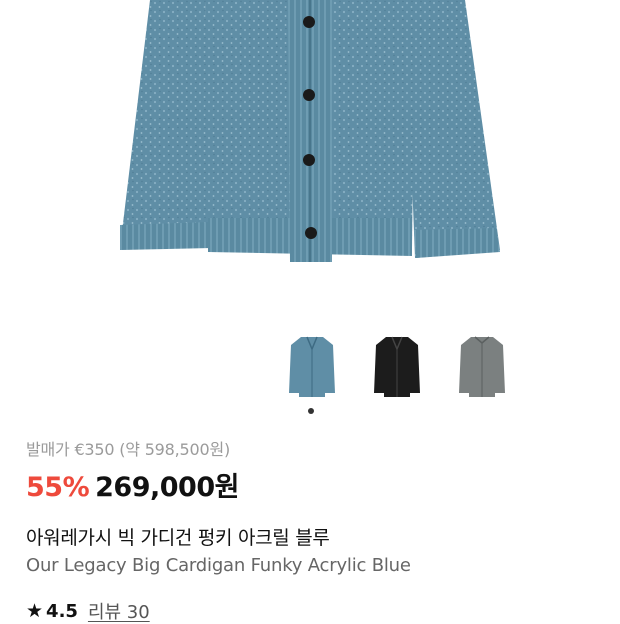 The width and height of the screenshot is (620, 624). I want to click on thumbnail-strip, so click(397, 367).